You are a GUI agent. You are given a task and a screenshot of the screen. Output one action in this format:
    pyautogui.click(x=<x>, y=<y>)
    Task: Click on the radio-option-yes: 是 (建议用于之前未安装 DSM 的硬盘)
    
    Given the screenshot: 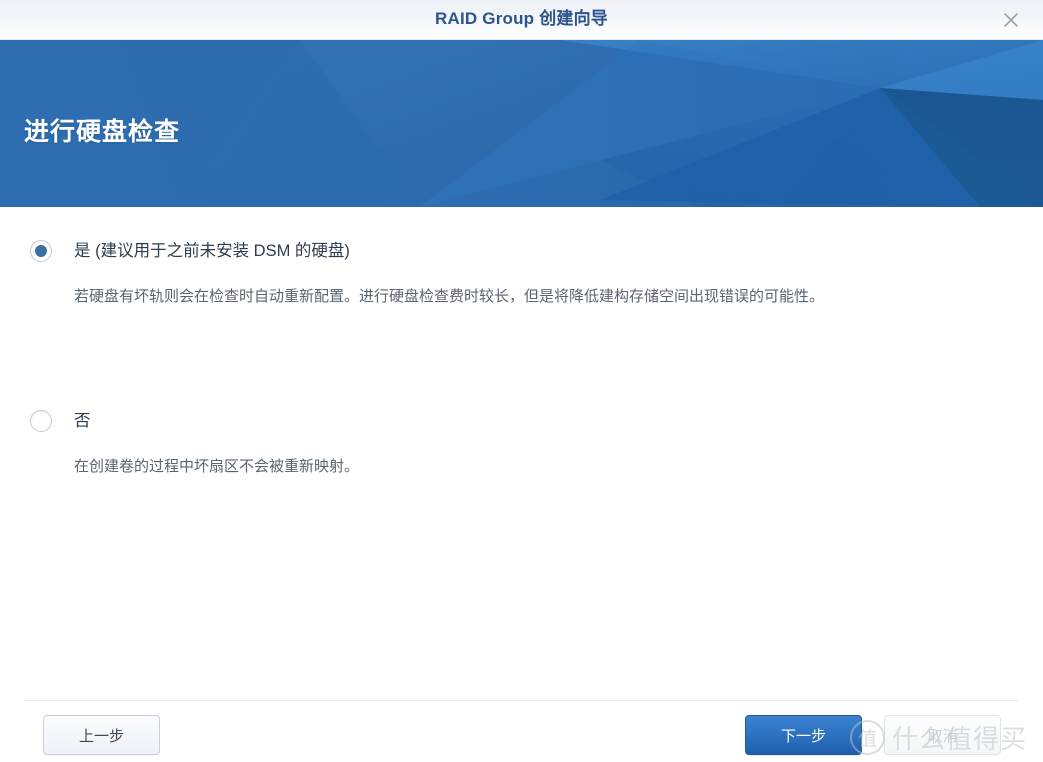 What is the action you would take?
    pyautogui.click(x=536, y=251)
    